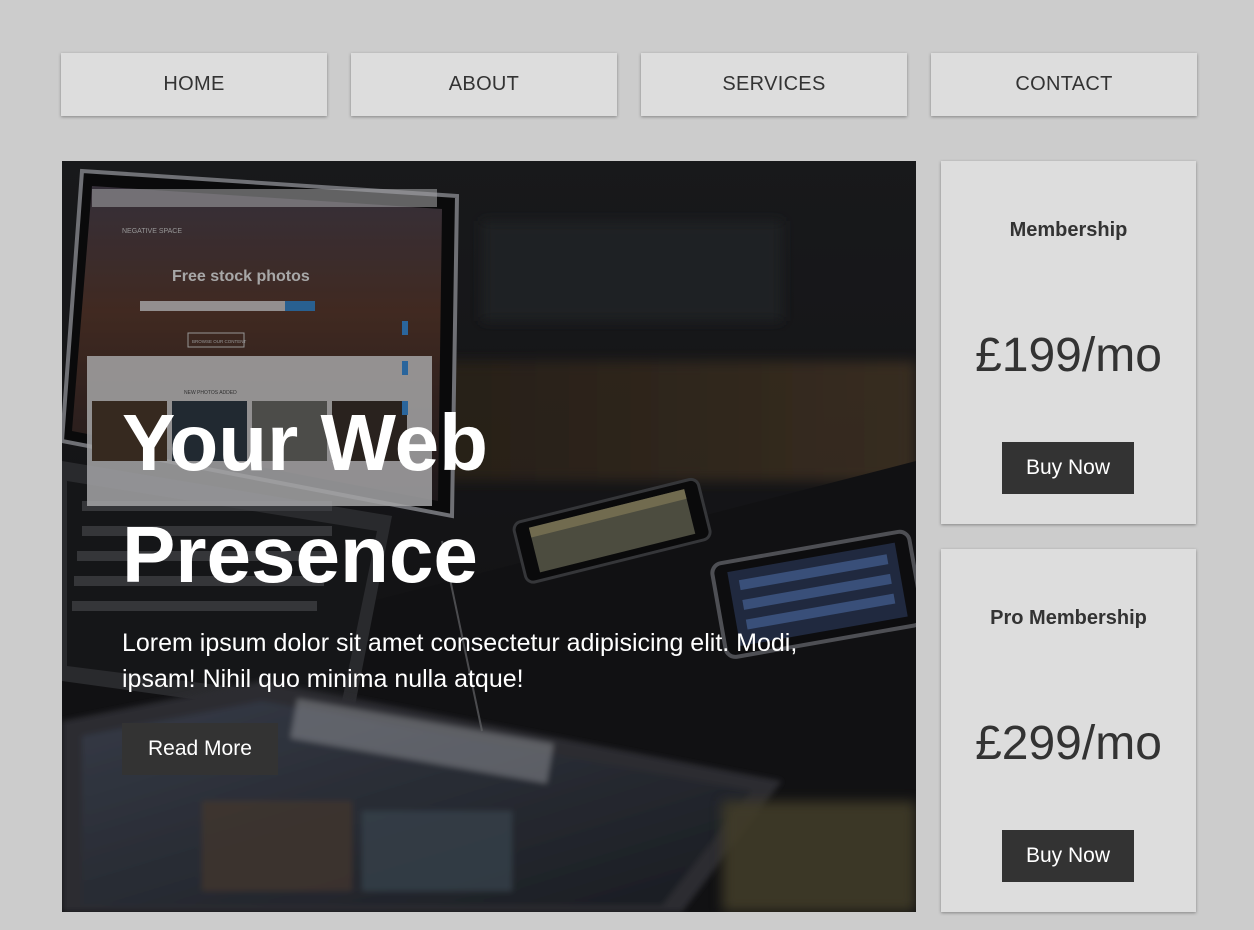  What do you see at coordinates (1068, 618) in the screenshot?
I see `pricing-card-title: Pro Membership` at bounding box center [1068, 618].